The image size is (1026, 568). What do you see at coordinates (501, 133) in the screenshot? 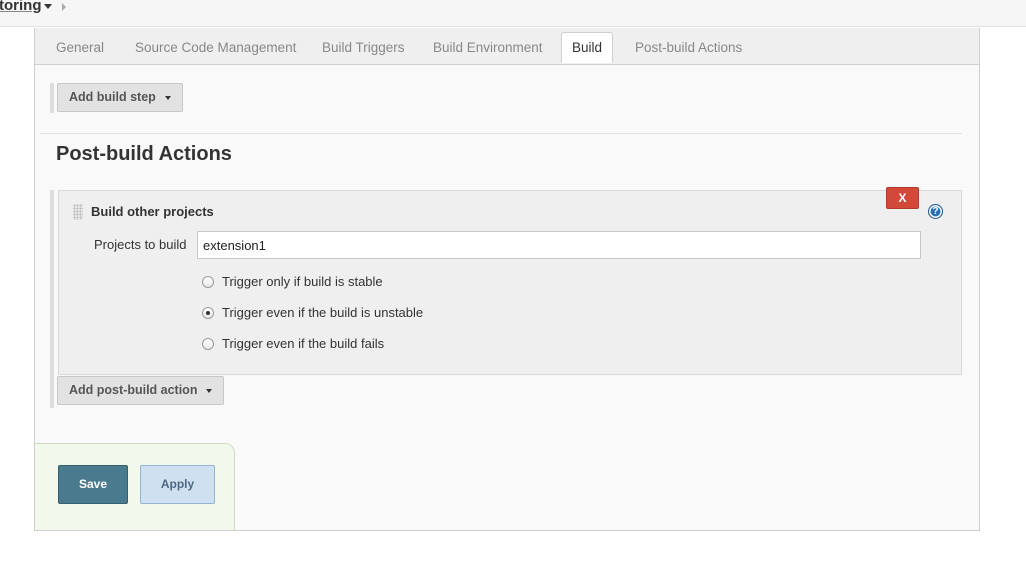
I see `divider` at bounding box center [501, 133].